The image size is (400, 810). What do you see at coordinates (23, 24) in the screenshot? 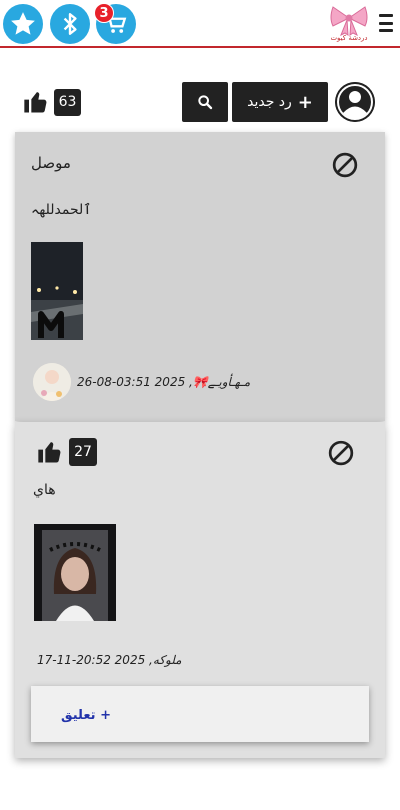
I see `star-icon` at bounding box center [23, 24].